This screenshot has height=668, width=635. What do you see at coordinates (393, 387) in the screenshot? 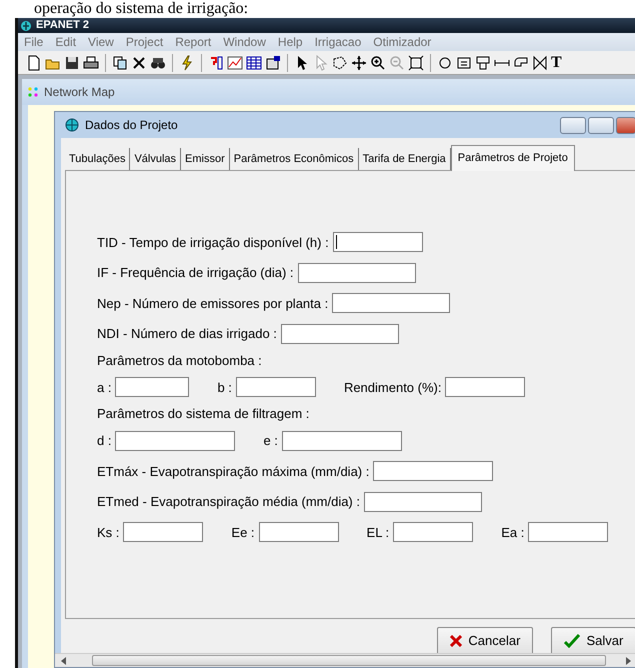
I see `field-label: Rendimento (%):` at bounding box center [393, 387].